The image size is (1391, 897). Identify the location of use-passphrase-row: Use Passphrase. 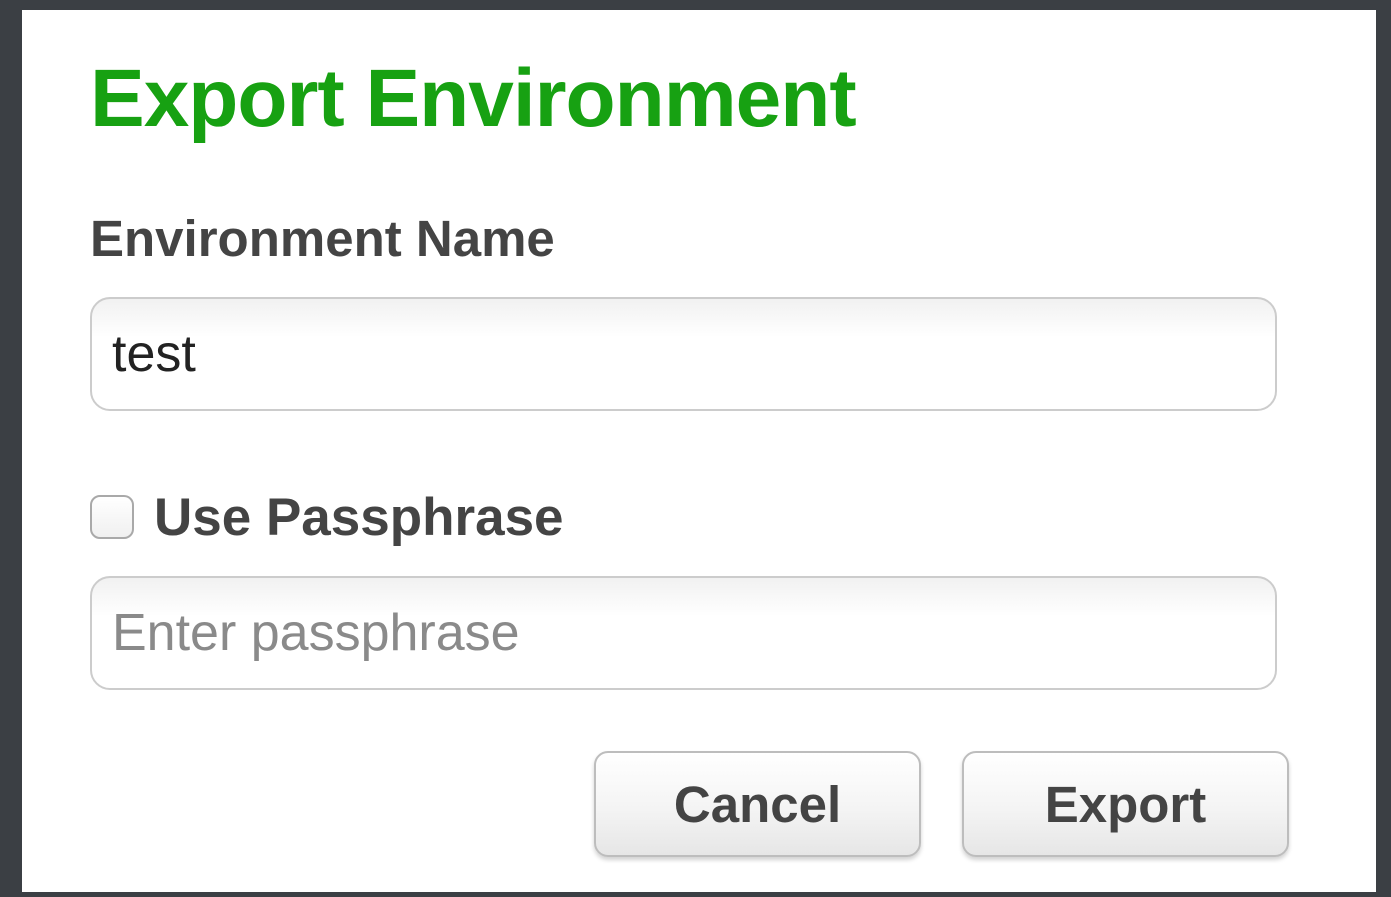
(327, 517).